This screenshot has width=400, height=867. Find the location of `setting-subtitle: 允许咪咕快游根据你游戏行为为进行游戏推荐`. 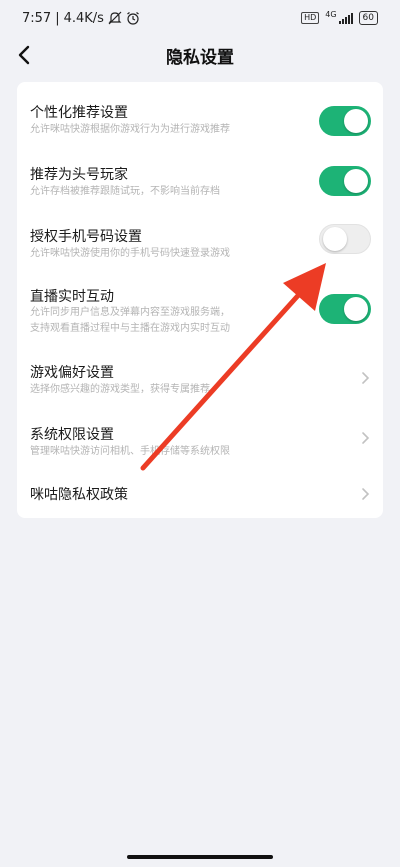

setting-subtitle: 允许咪咕快游根据你游戏行为为进行游戏推荐 is located at coordinates (130, 129).